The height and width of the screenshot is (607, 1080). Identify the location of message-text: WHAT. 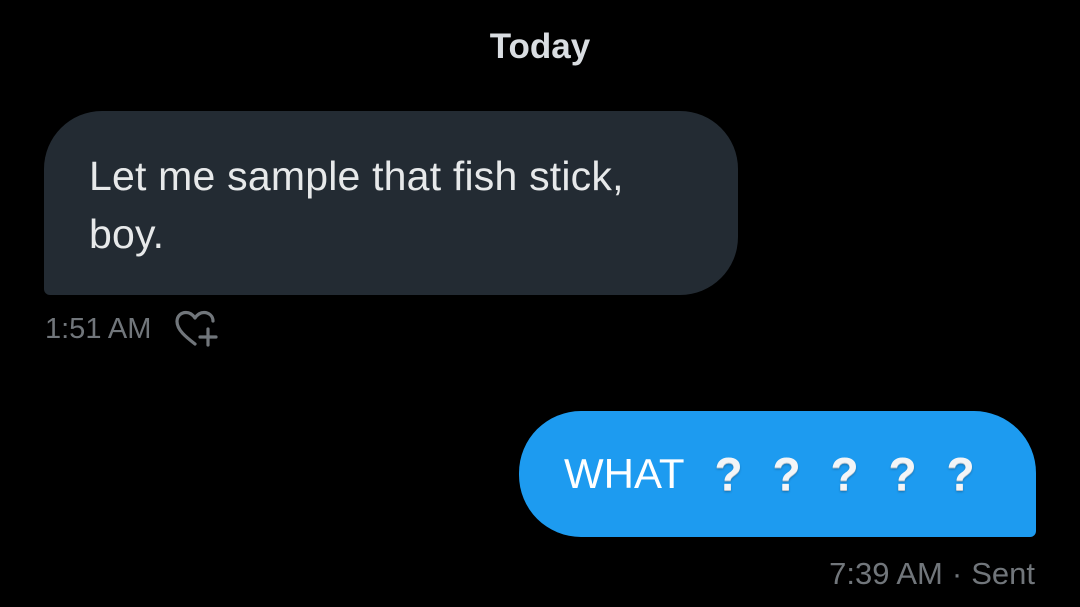
(624, 473).